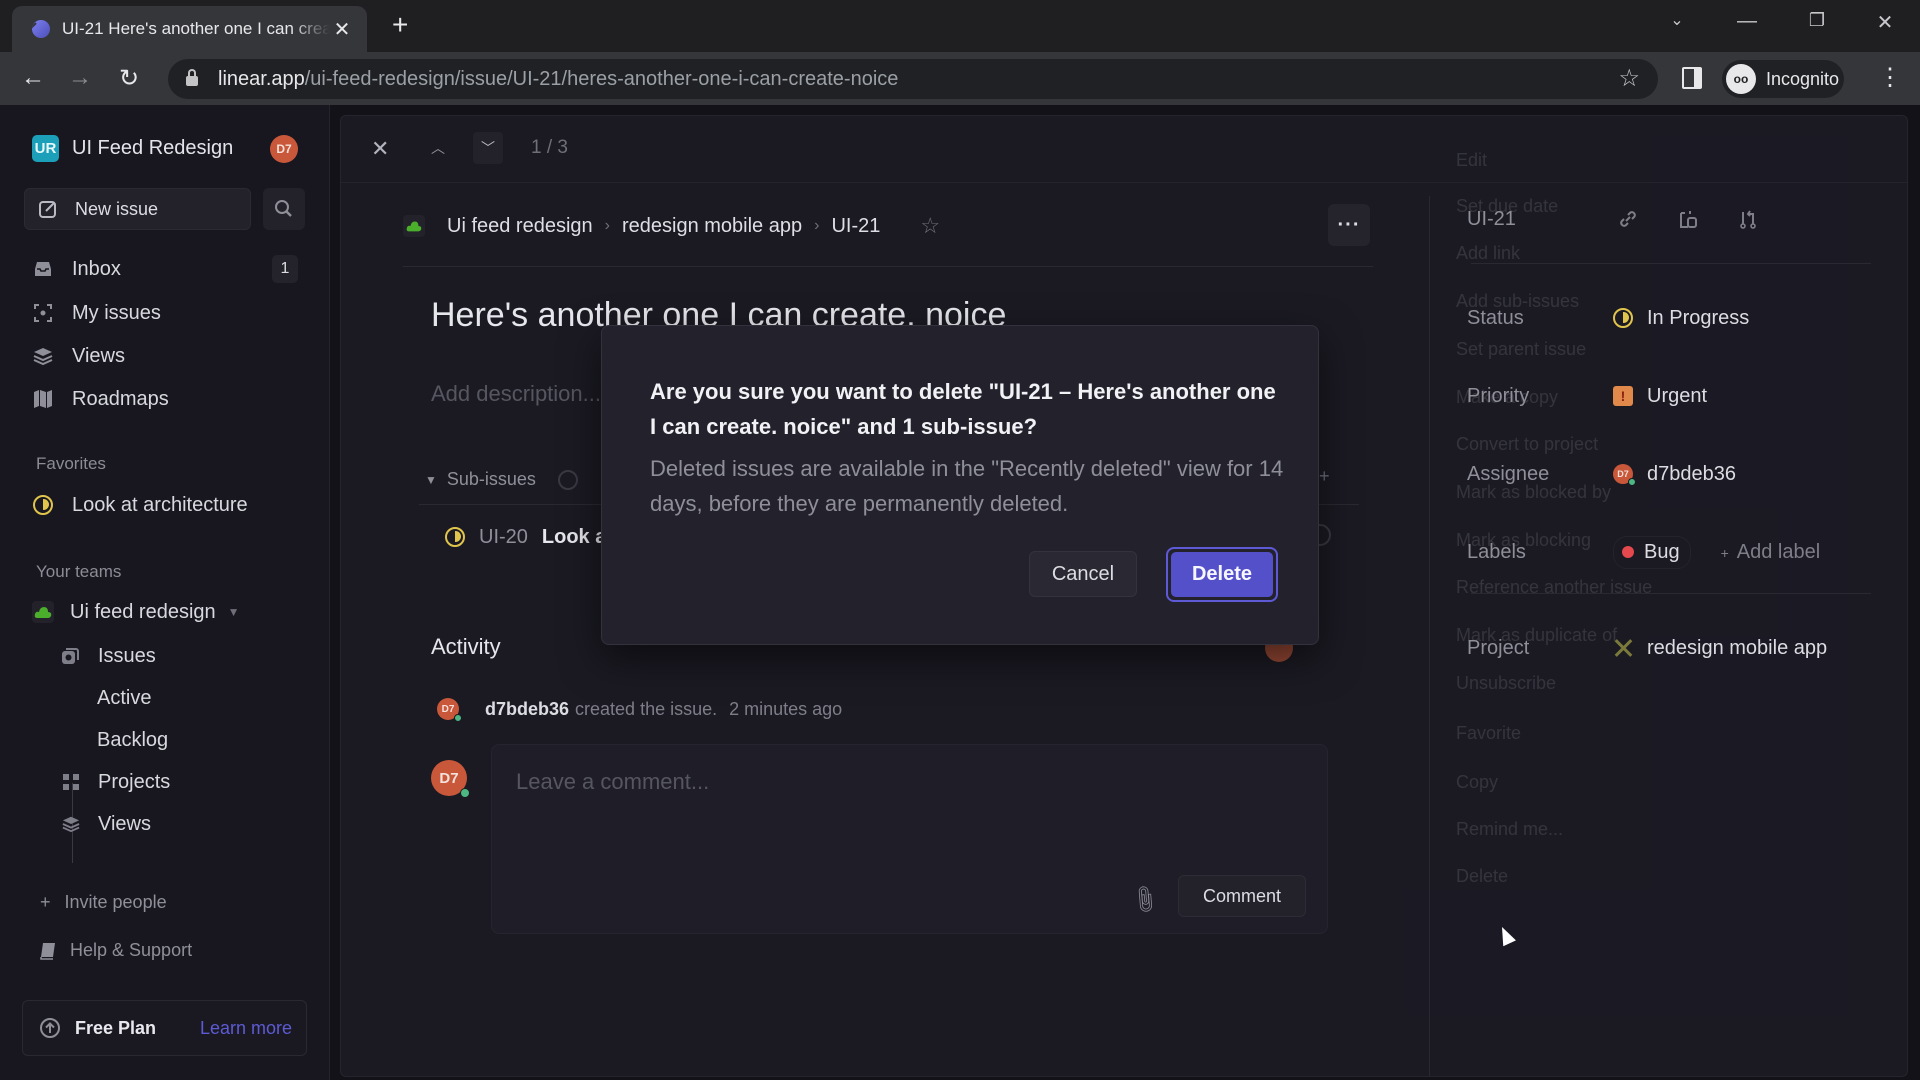  What do you see at coordinates (906, 782) in the screenshot?
I see `comment-input` at bounding box center [906, 782].